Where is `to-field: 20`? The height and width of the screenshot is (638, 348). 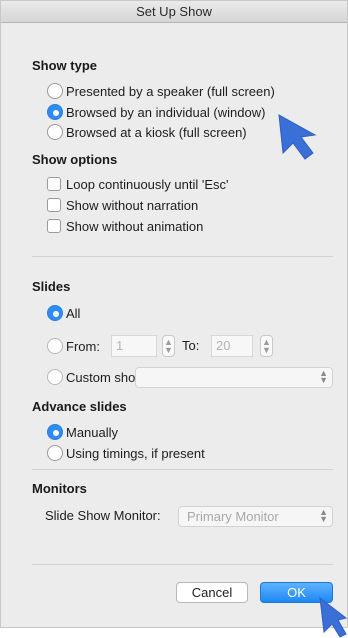
to-field: 20 is located at coordinates (232, 346).